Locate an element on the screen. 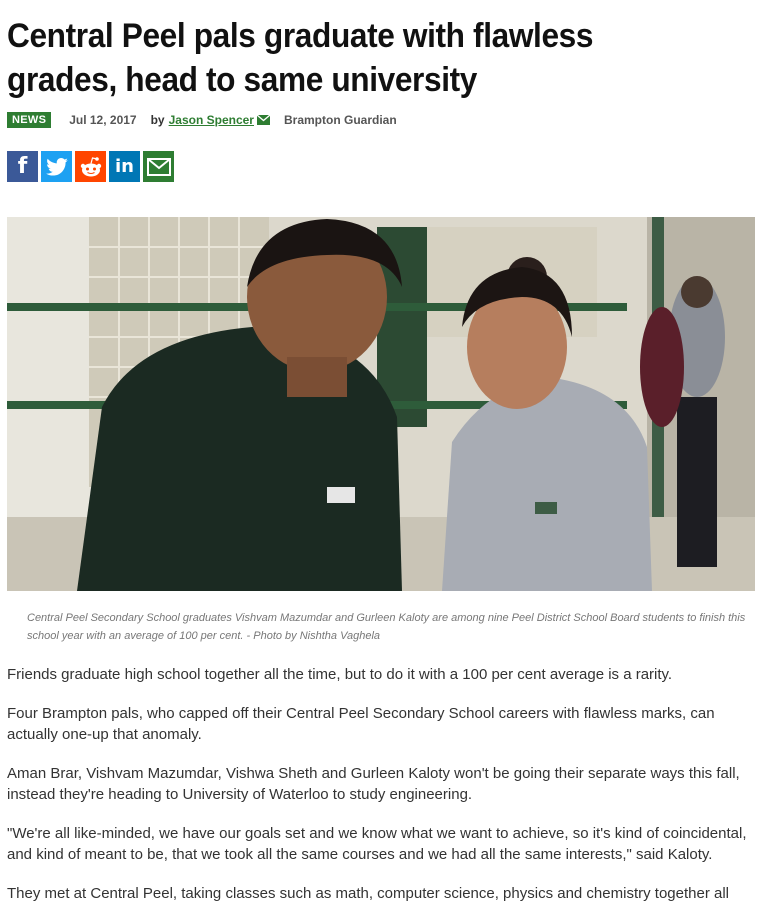  publish-date: Jul 12, 2017 is located at coordinates (103, 120).